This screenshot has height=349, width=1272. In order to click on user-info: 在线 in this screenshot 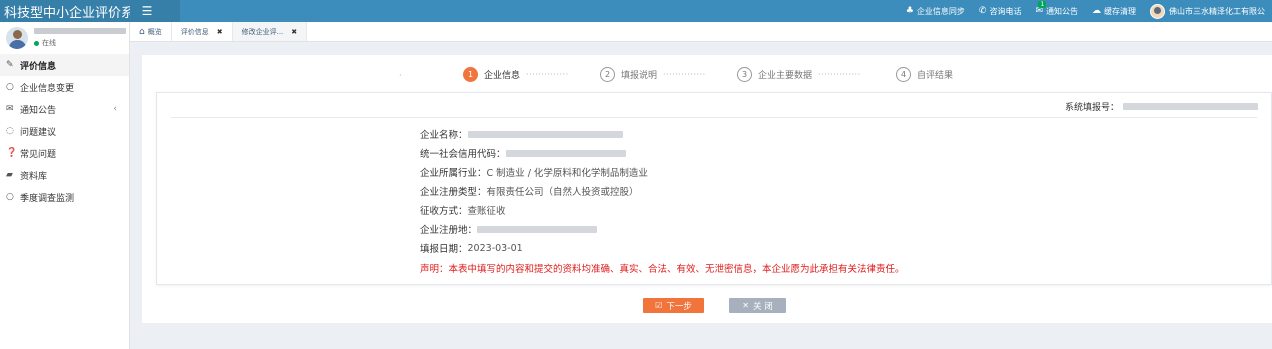, I will do `click(80, 38)`.